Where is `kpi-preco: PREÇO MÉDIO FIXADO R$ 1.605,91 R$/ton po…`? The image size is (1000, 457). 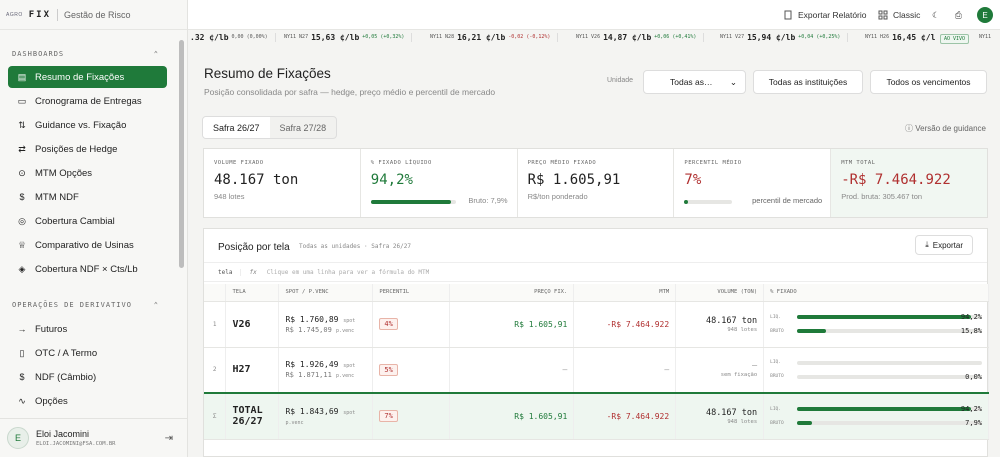 kpi-preco: PREÇO MÉDIO FIXADO R$ 1.605,91 R$/ton po… is located at coordinates (596, 183).